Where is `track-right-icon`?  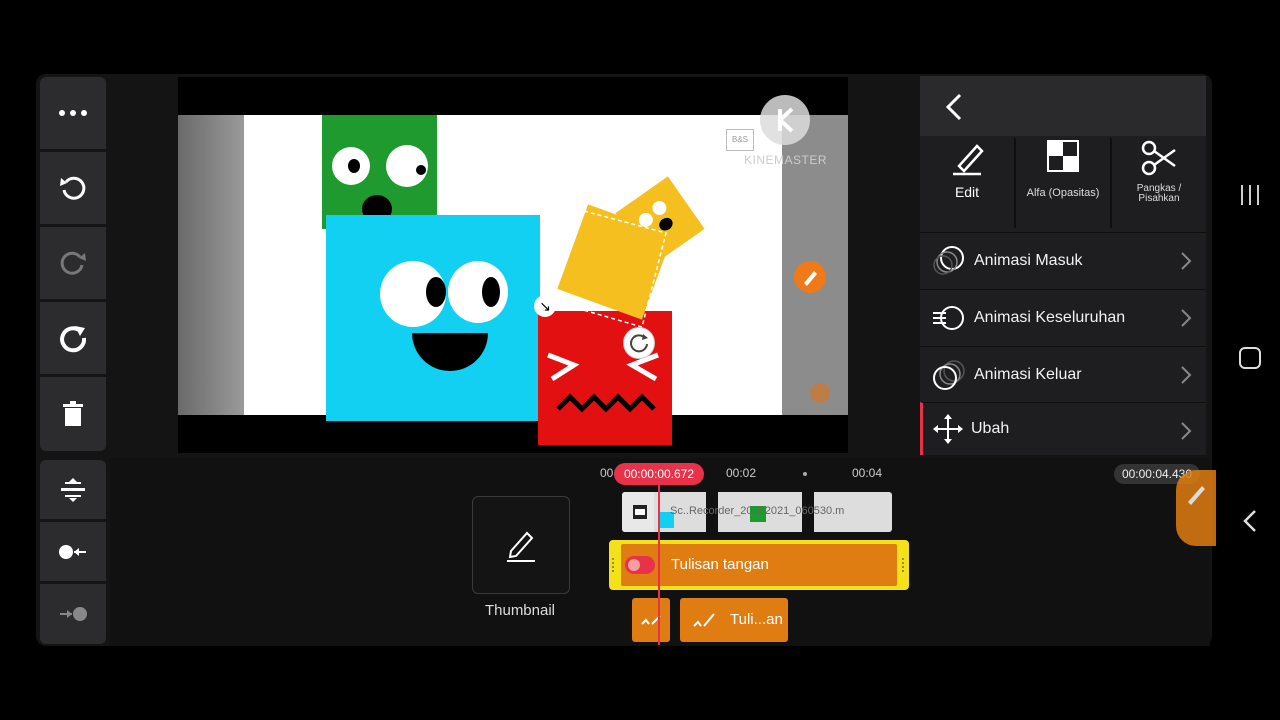
track-right-icon is located at coordinates (73, 614).